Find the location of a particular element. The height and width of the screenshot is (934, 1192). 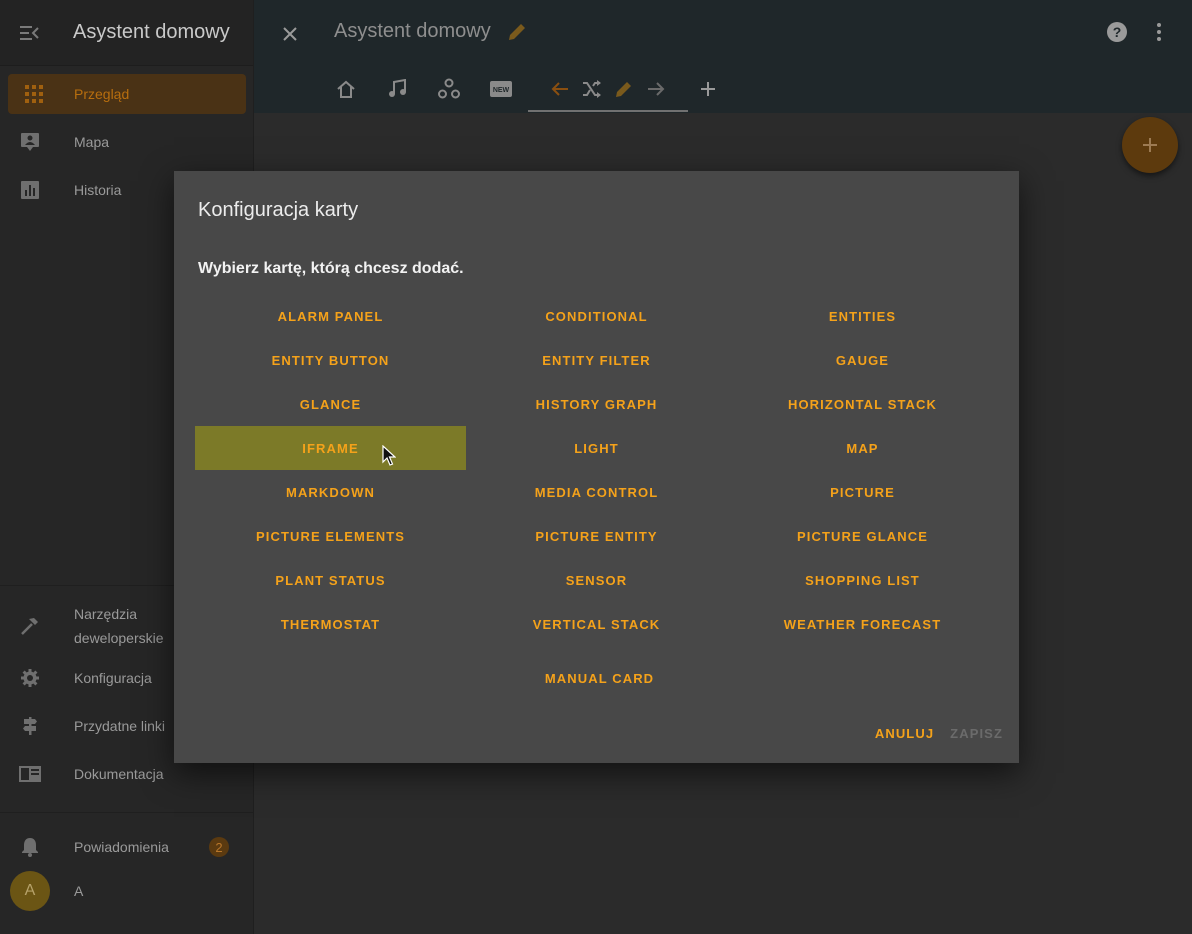

dots-vertical-icon is located at coordinates (1159, 32).